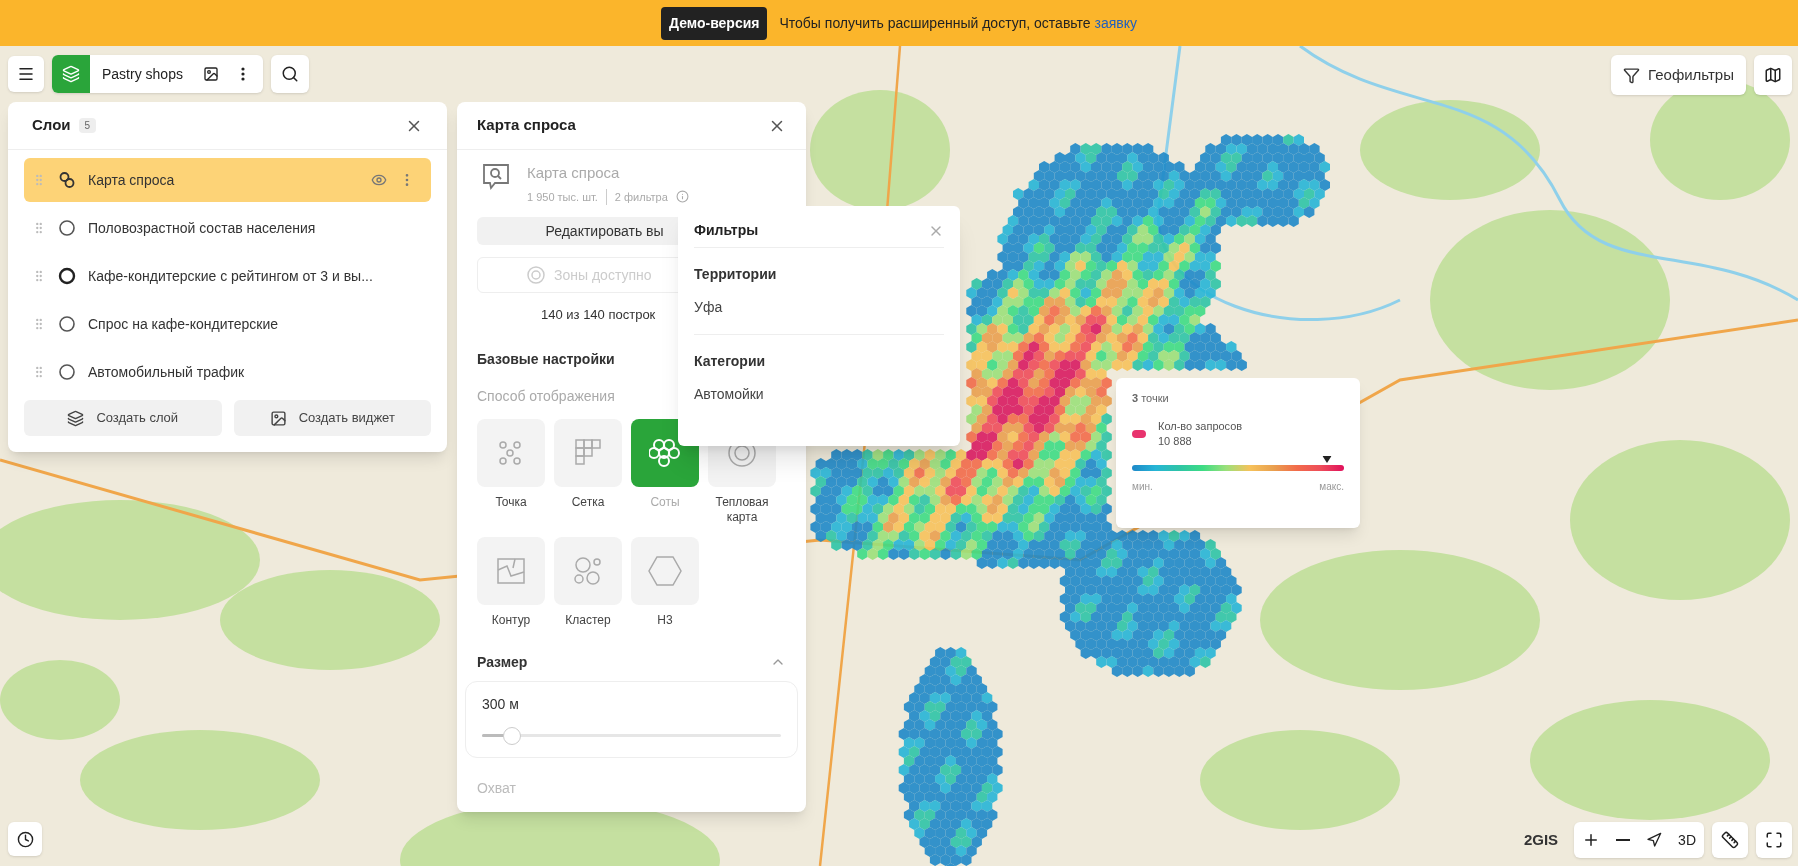 This screenshot has width=1798, height=866. Describe the element at coordinates (631, 735) in the screenshot. I see `size-slider` at that location.